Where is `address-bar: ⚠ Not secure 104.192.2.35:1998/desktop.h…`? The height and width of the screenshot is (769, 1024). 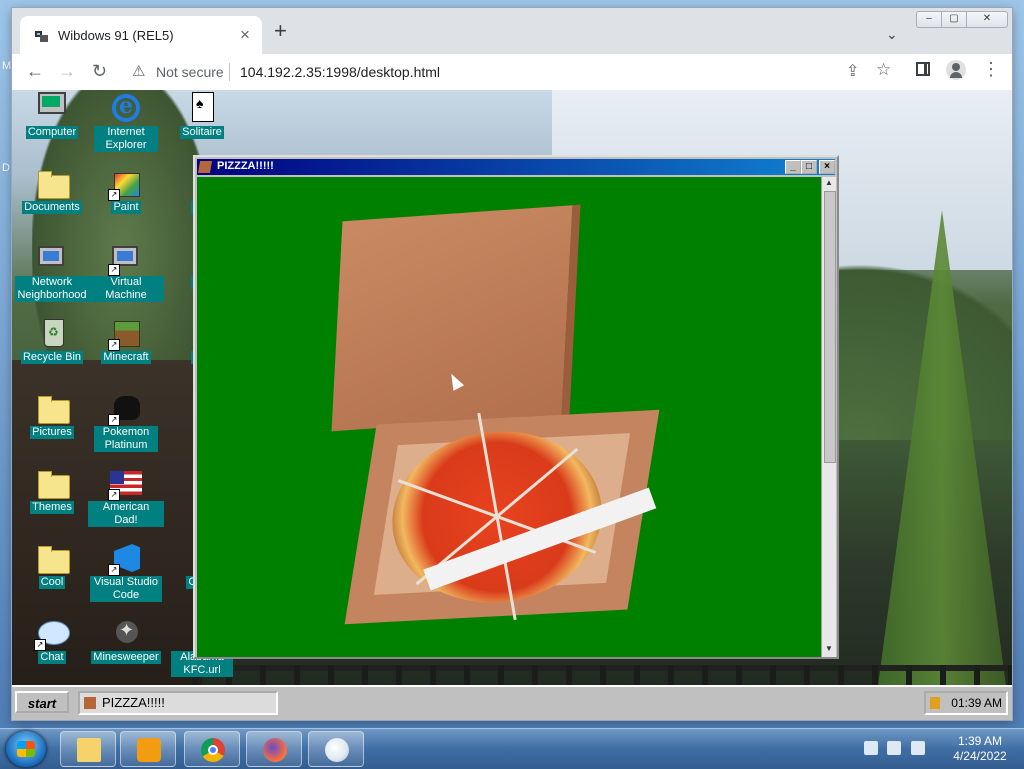 address-bar: ⚠ Not secure 104.192.2.35:1998/desktop.h… is located at coordinates (522, 72).